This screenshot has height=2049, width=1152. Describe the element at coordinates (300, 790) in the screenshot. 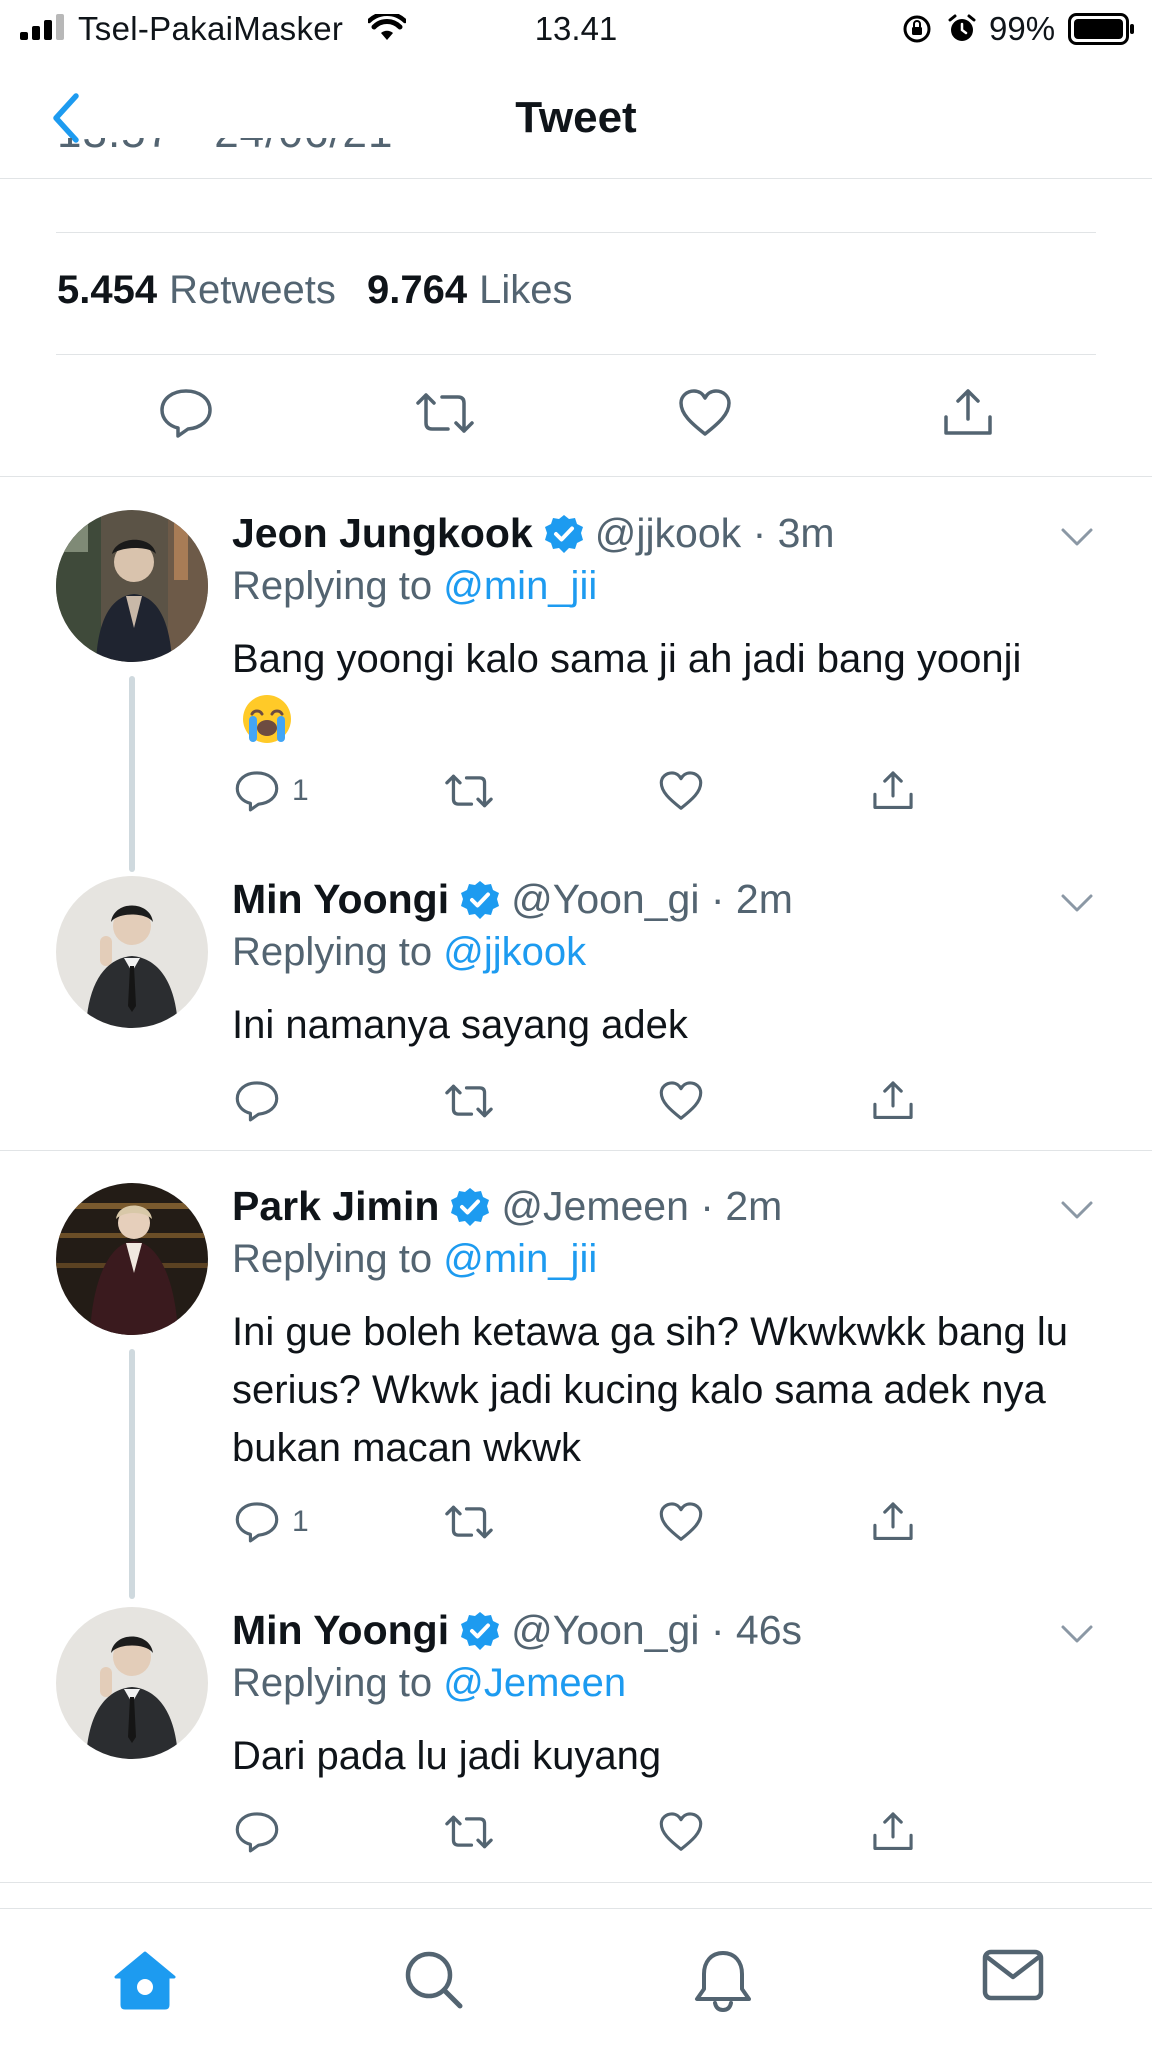

I see `reply-count: 1` at that location.